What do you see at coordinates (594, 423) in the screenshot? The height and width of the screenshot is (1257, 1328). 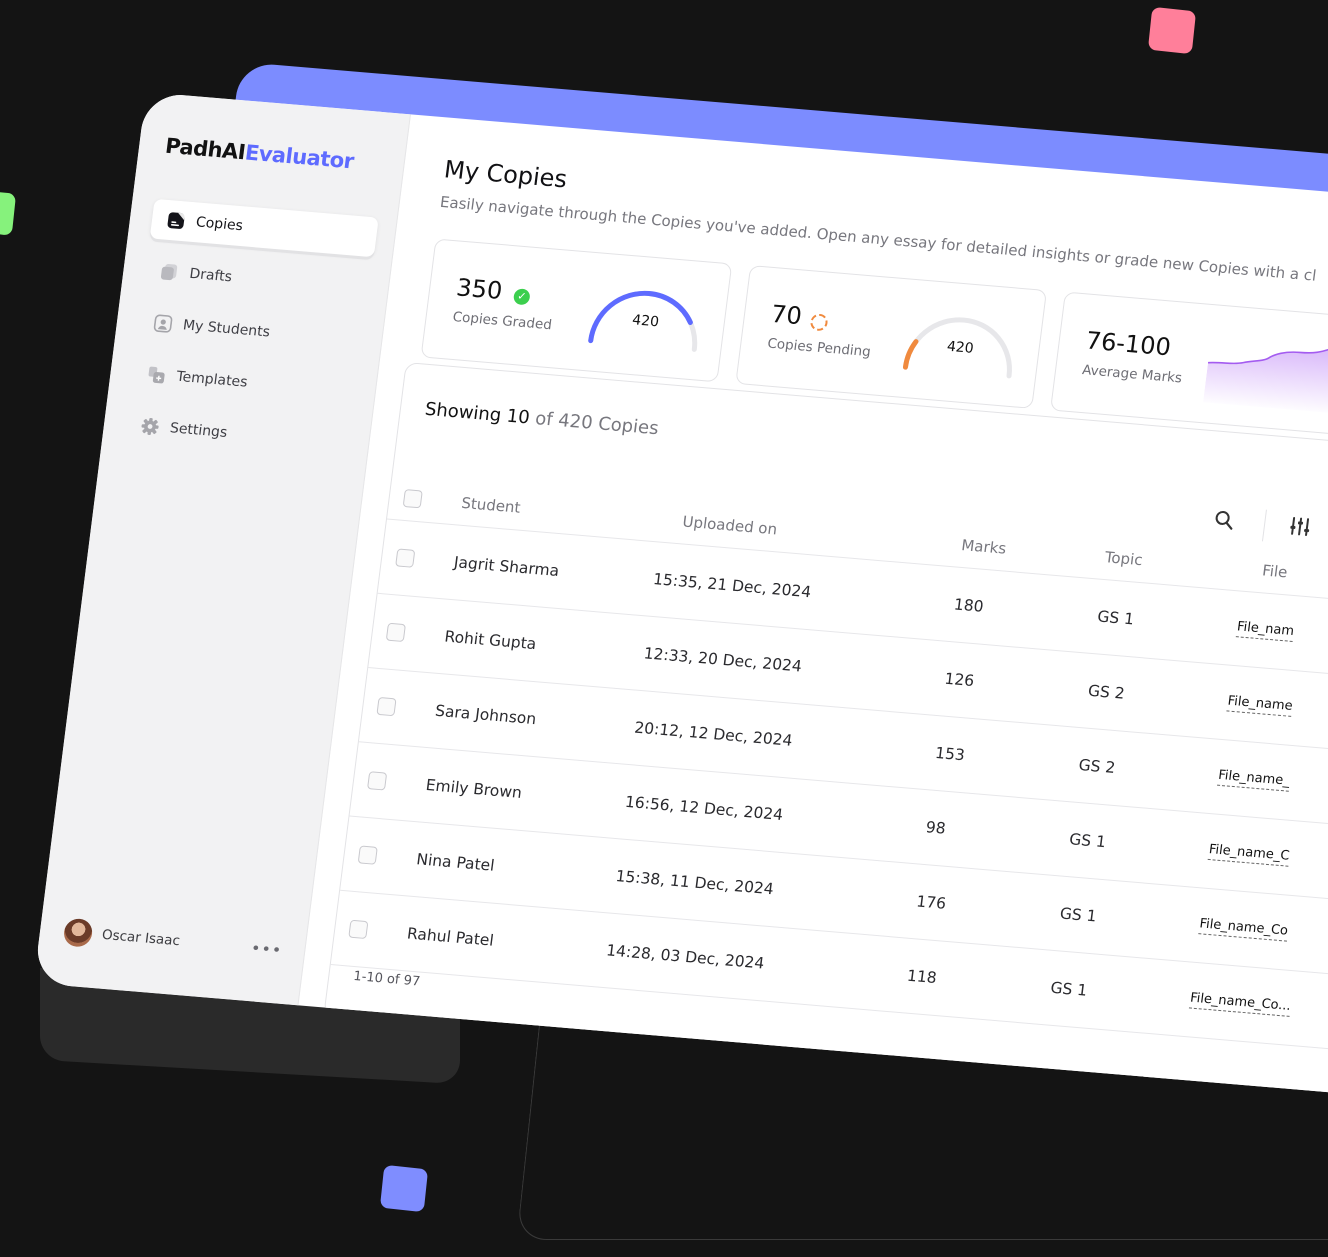 I see `showing-suffix: of 420 Copies` at bounding box center [594, 423].